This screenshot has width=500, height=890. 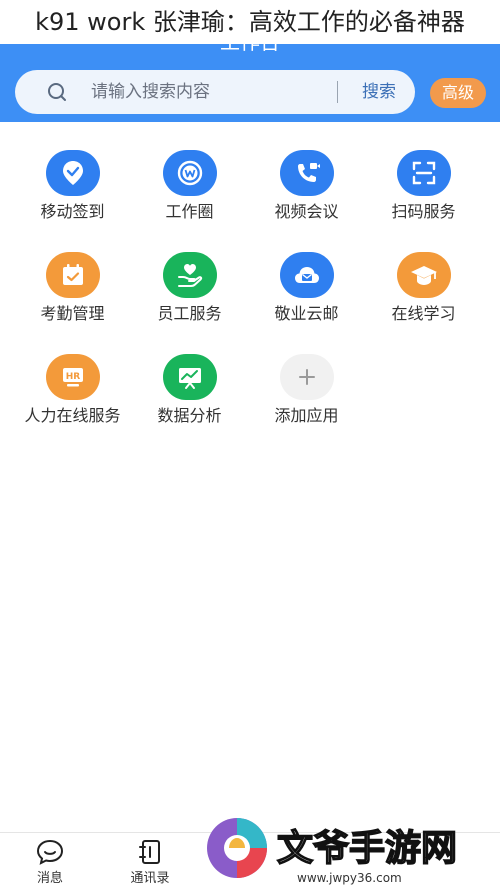 I want to click on graduation-cap-icon, so click(x=423, y=275).